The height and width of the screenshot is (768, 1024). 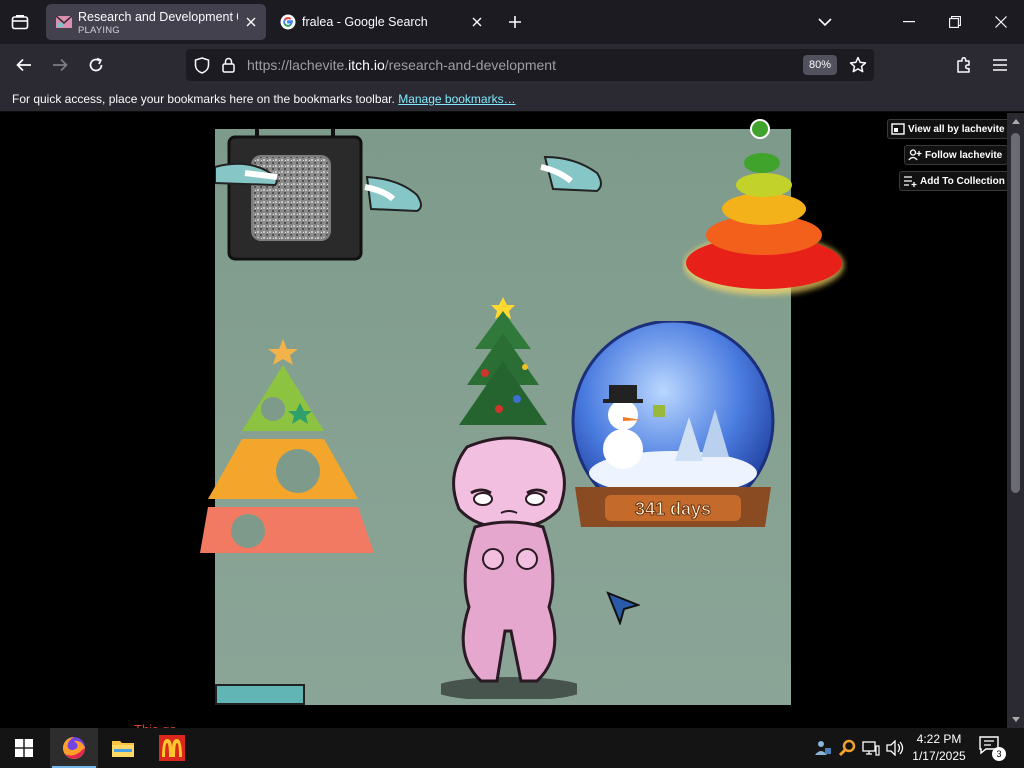 I want to click on menu-button, so click(x=1000, y=65).